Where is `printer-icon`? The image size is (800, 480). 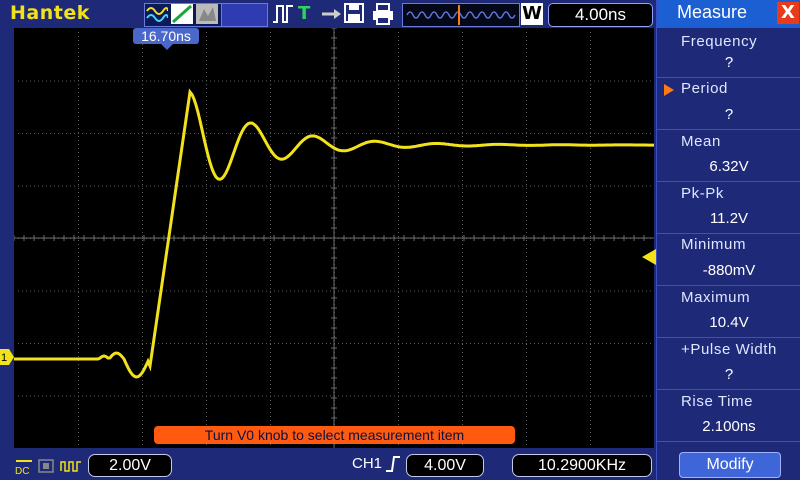
printer-icon is located at coordinates (383, 16).